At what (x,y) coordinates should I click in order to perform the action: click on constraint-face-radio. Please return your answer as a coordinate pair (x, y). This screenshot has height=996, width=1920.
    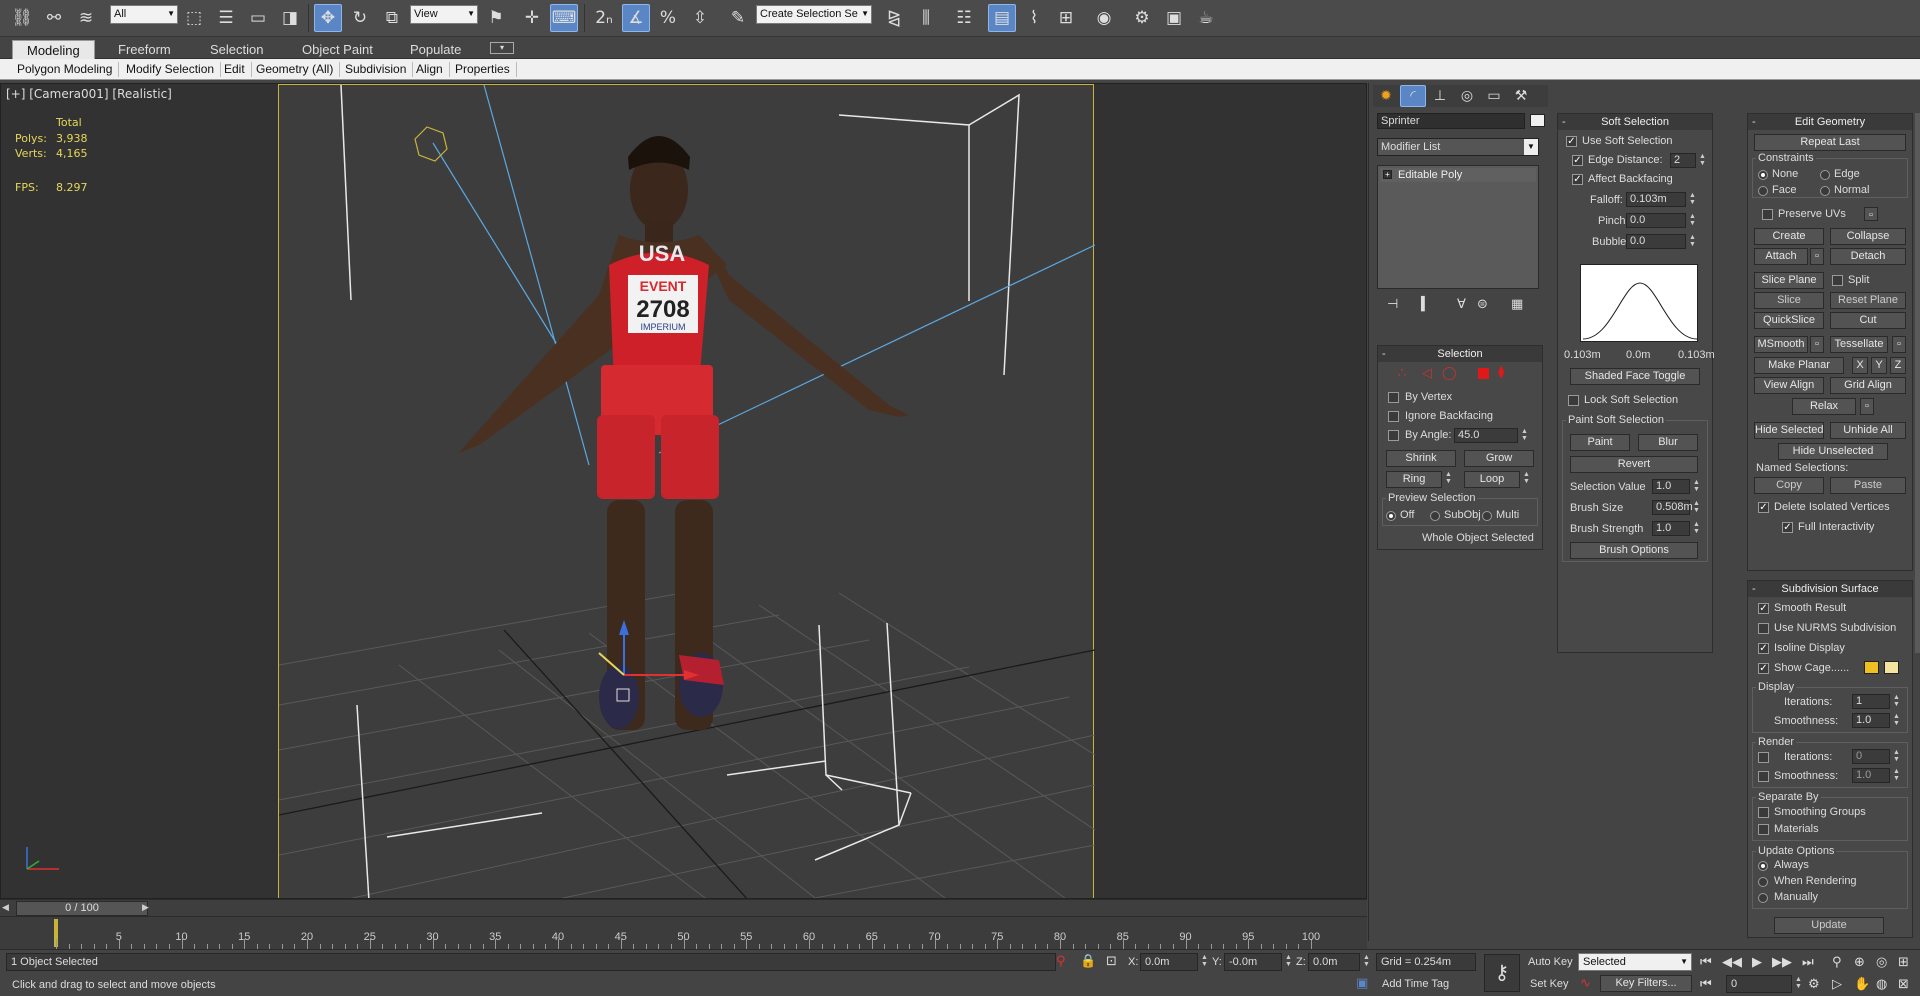
    Looking at the image, I should click on (1763, 191).